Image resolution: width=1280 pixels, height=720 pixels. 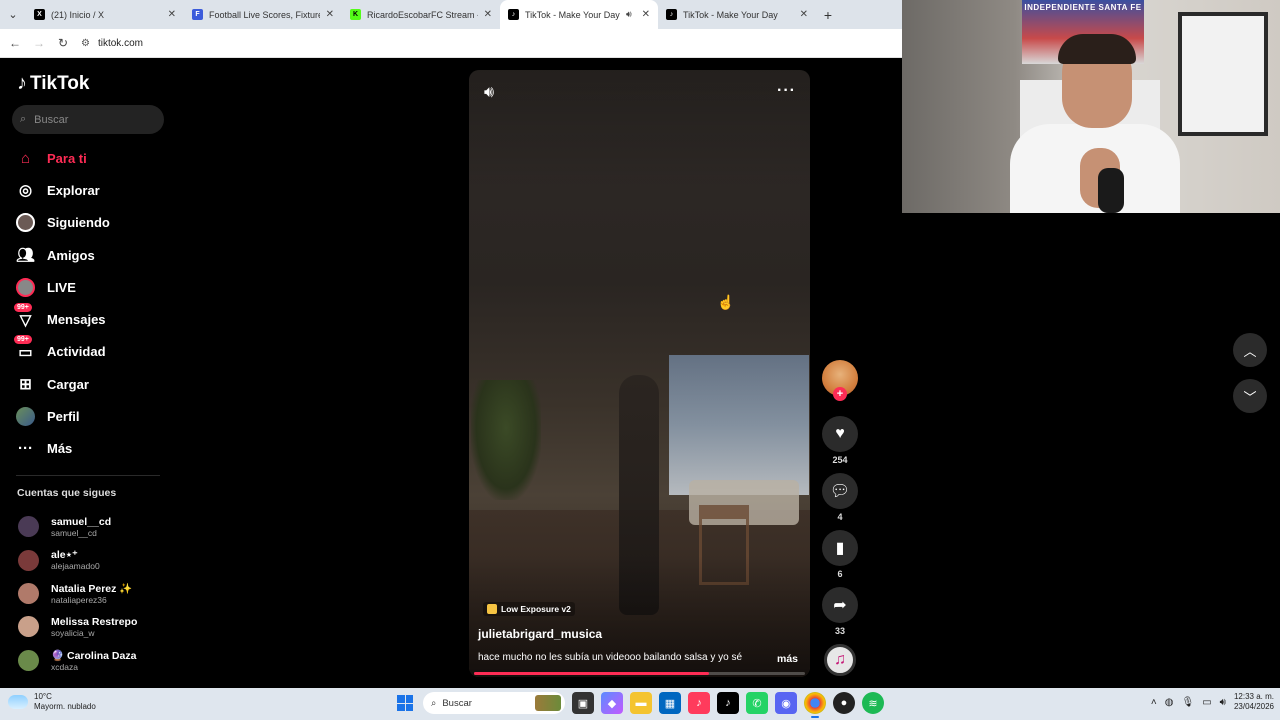 I want to click on webcam-person, so click(x=1095, y=123).